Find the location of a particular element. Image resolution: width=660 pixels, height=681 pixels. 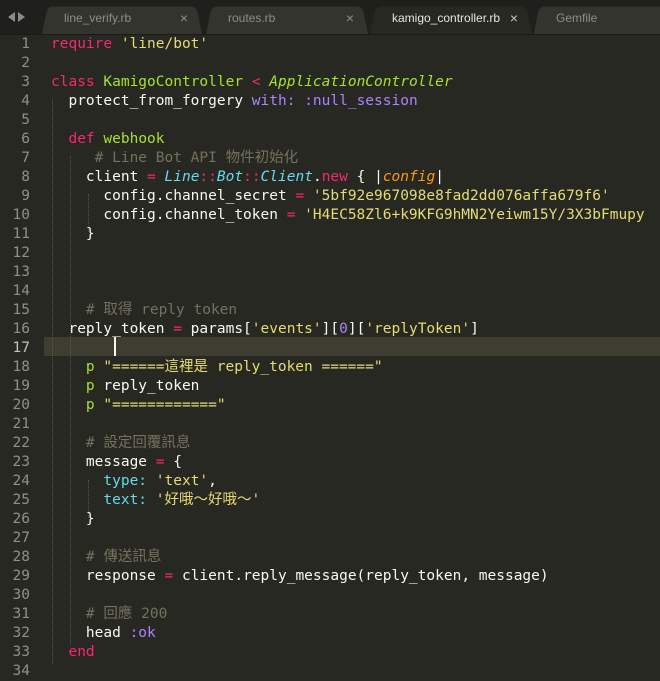

code-line: 1 require 'line/bot' is located at coordinates (330, 44).